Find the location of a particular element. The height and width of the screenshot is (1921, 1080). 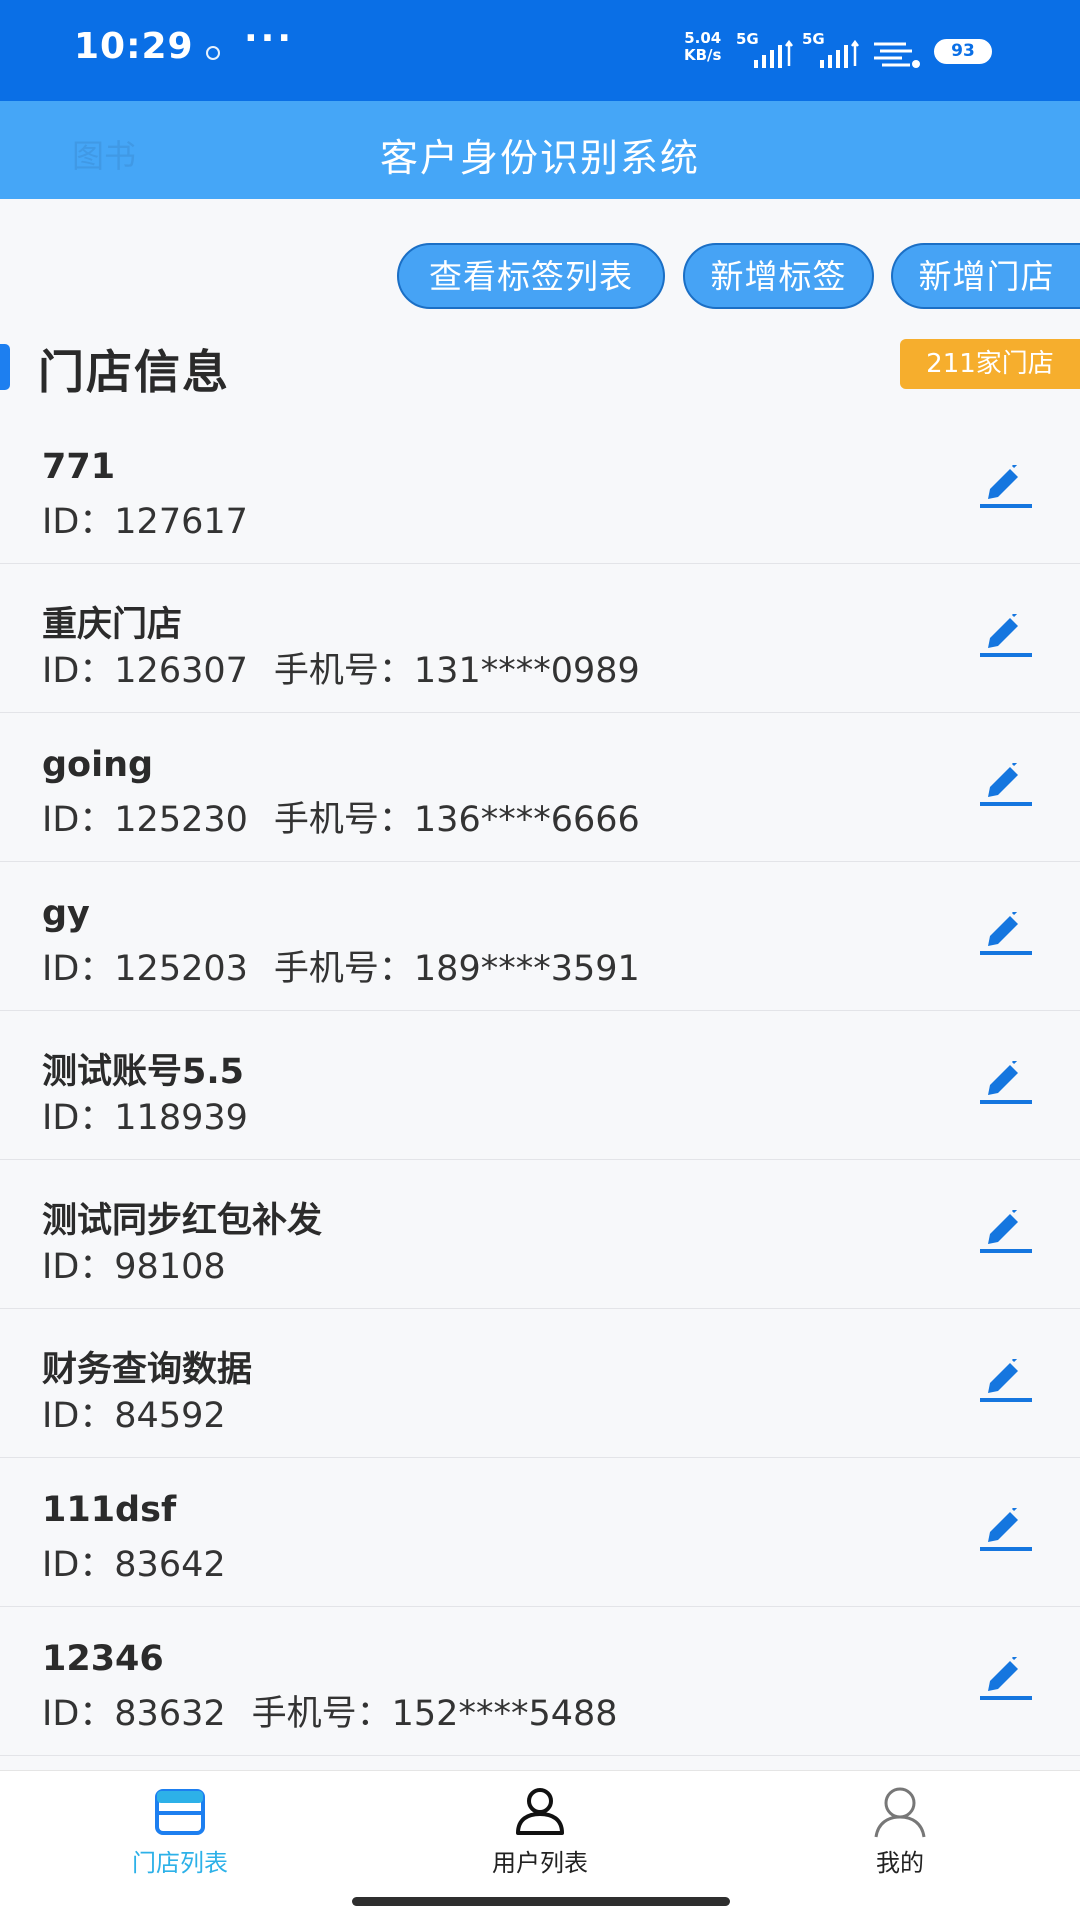

store-name: 测试同步红包补发 is located at coordinates (182, 1221).